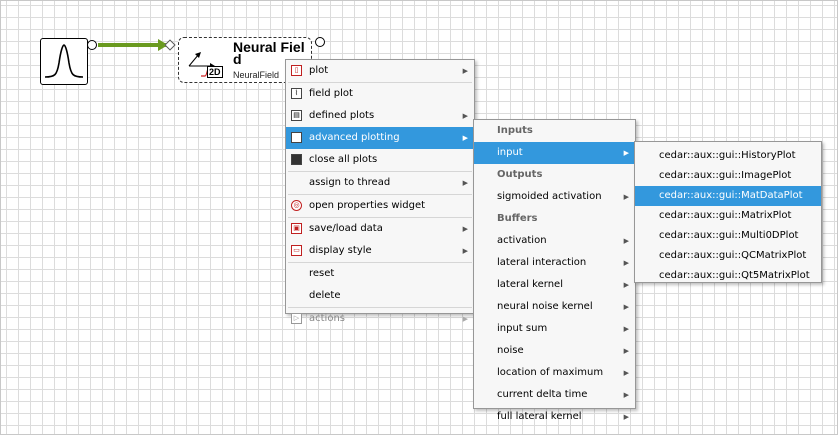 The image size is (838, 435). Describe the element at coordinates (350, 182) in the screenshot. I see `menu-item-label: assign to thread` at that location.